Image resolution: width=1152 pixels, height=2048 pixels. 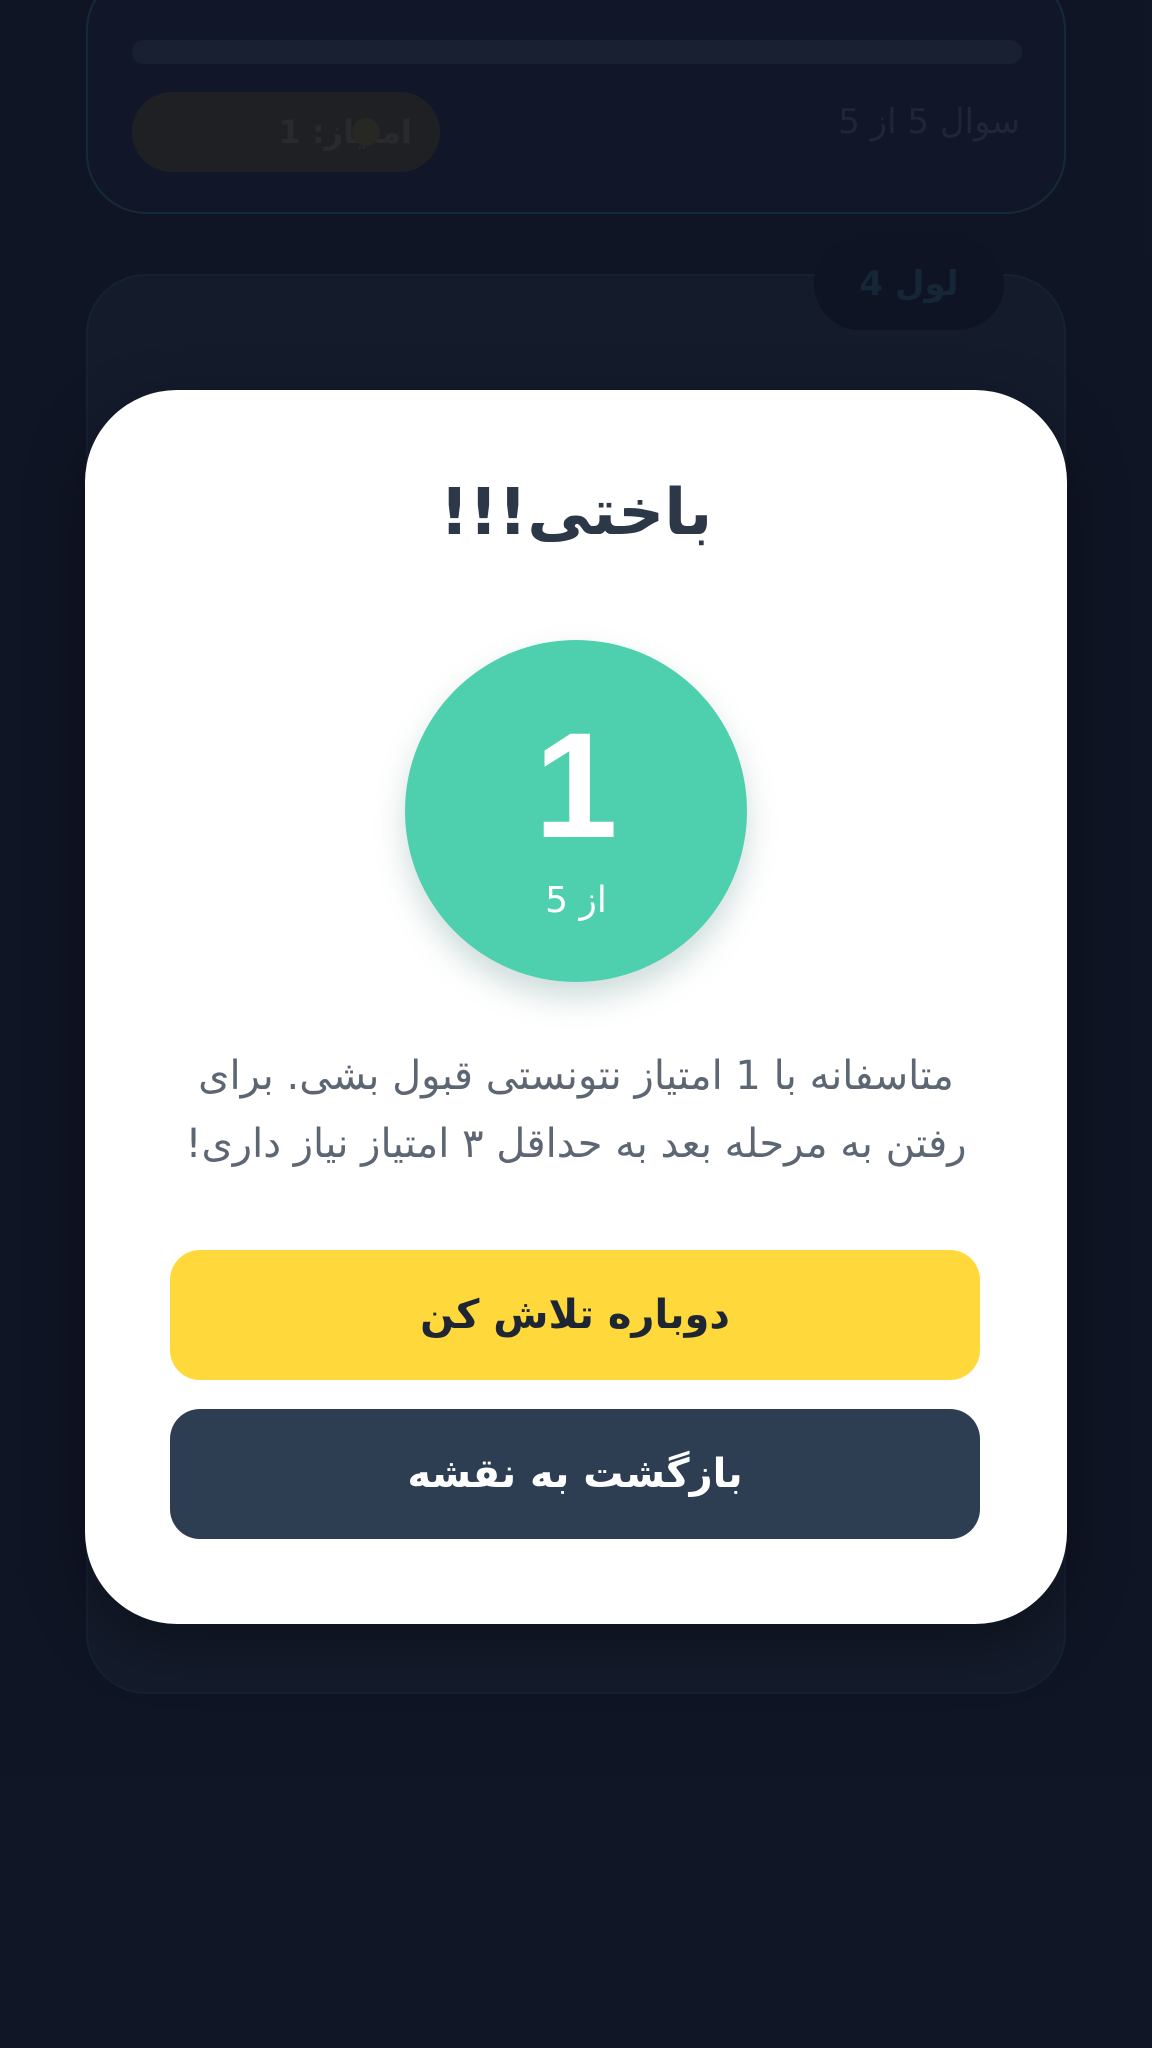 I want to click on back-to-map-button: بازگشت به نقشه, so click(x=575, y=1474).